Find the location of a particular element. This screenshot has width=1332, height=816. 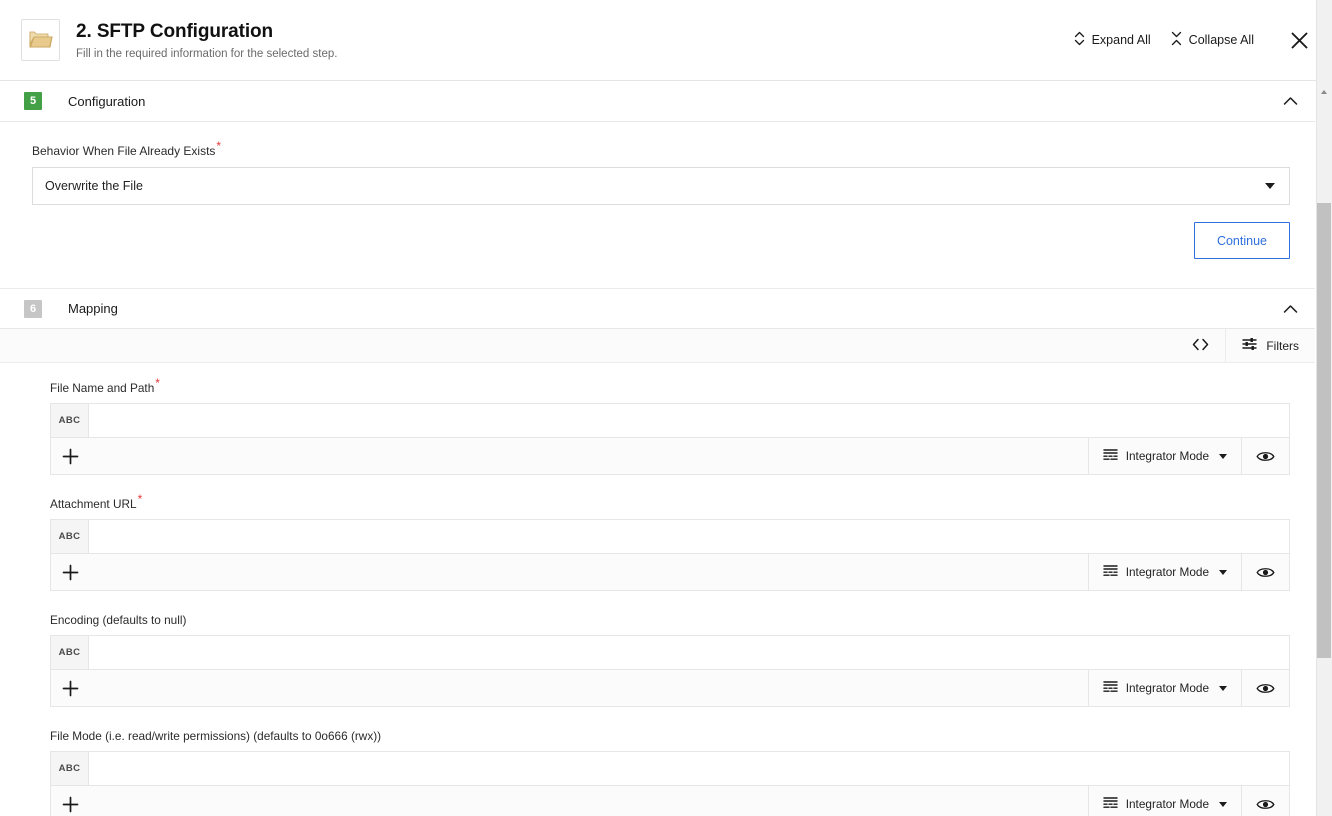

section-title-mapping: Mapping is located at coordinates (93, 308).